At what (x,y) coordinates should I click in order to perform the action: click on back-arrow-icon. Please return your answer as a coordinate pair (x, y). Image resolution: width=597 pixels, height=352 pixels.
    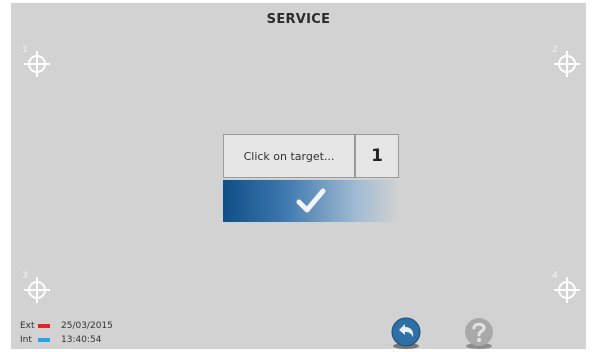
    Looking at the image, I should click on (406, 333).